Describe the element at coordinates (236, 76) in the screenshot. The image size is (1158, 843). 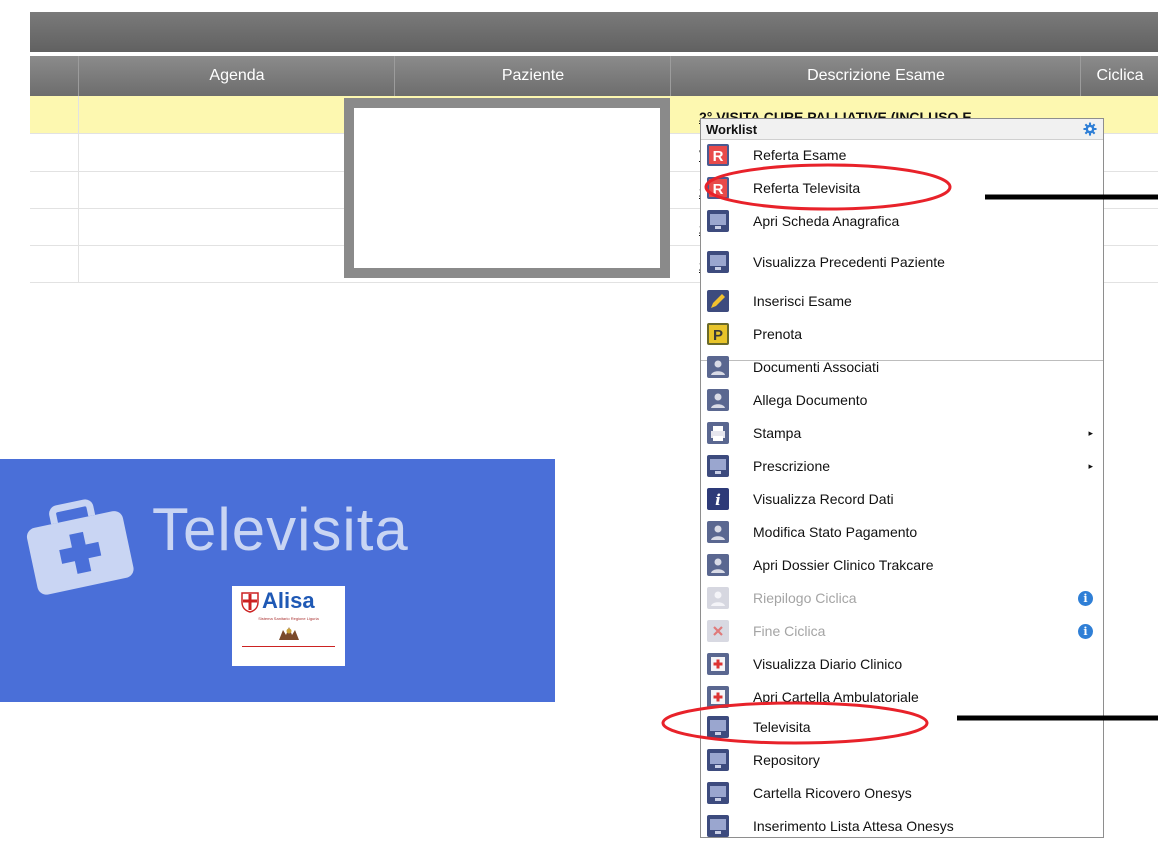
I see `column-header-agenda: Agenda` at that location.